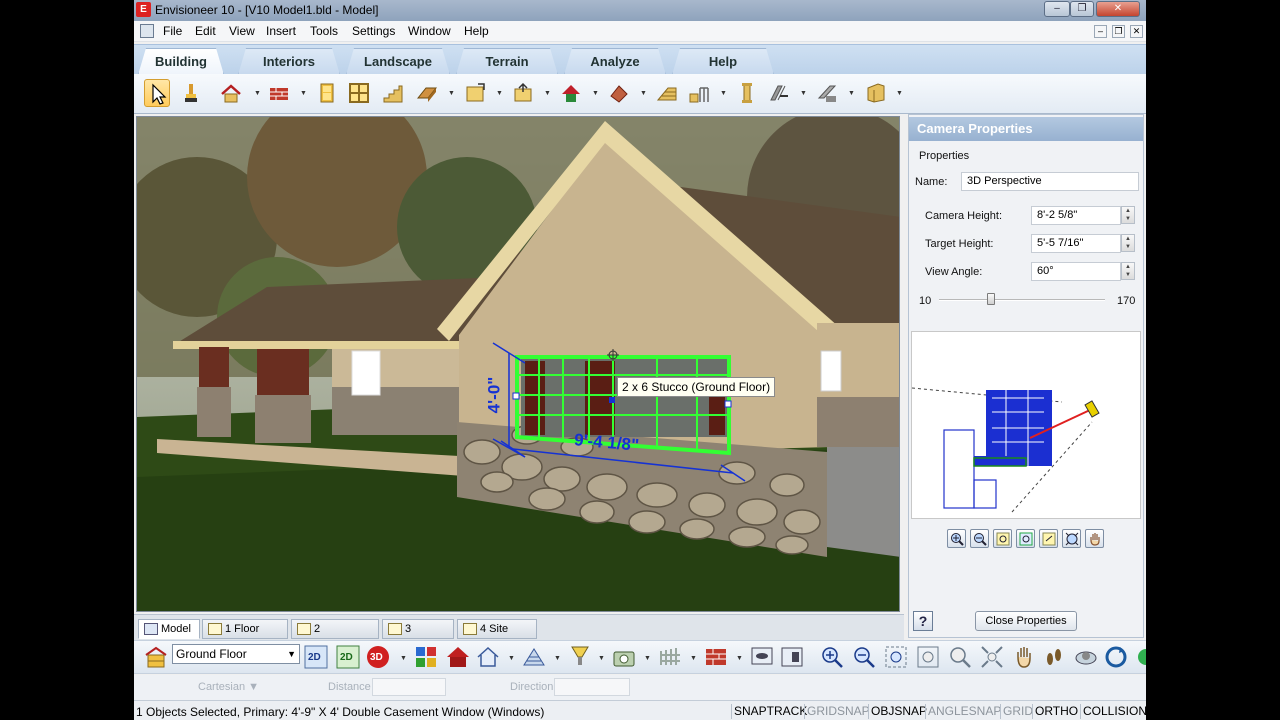 The width and height of the screenshot is (1280, 720). Describe the element at coordinates (1128, 215) in the screenshot. I see `camera-height-spinner: ▲ ▼` at that location.